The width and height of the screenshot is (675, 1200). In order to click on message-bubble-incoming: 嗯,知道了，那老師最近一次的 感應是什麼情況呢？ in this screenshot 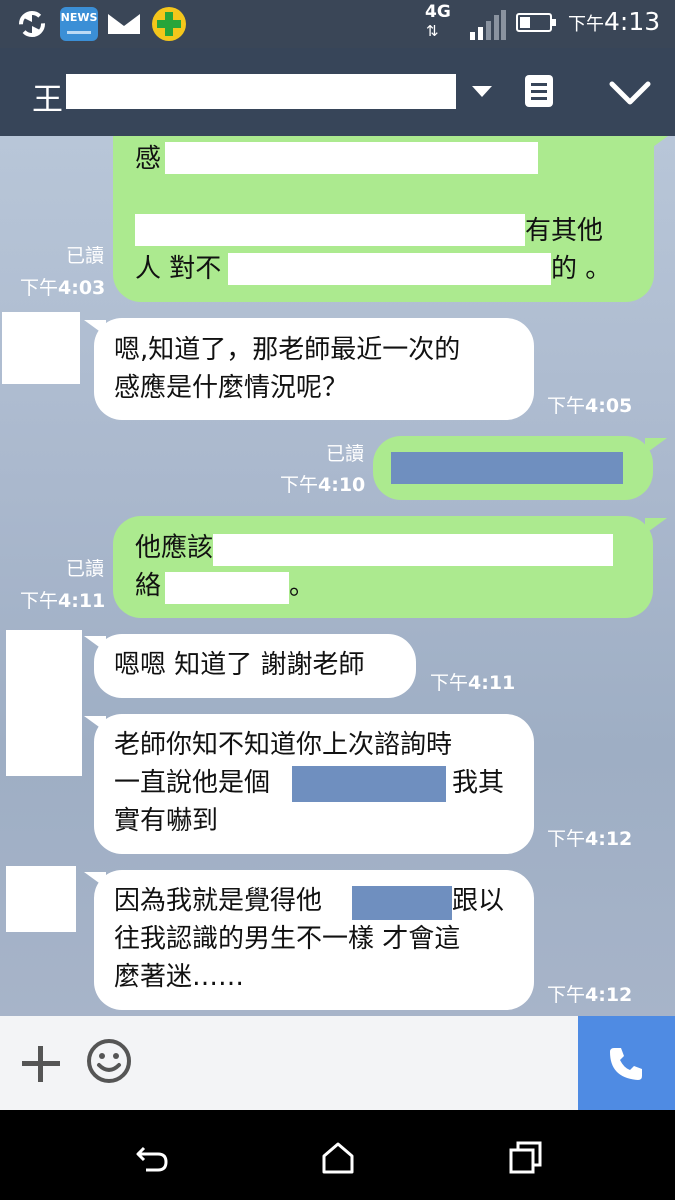, I will do `click(314, 369)`.